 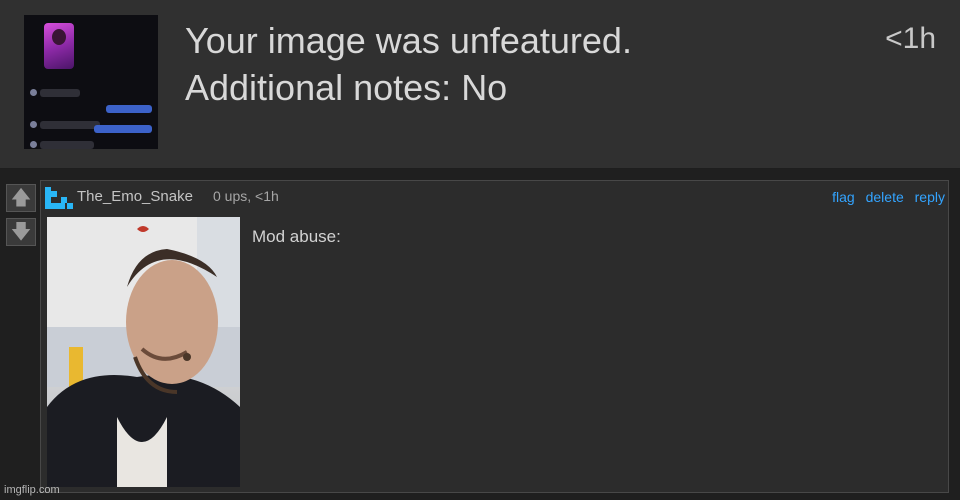 What do you see at coordinates (408, 40) in the screenshot?
I see `notification-message: Your image was unfeatured.` at bounding box center [408, 40].